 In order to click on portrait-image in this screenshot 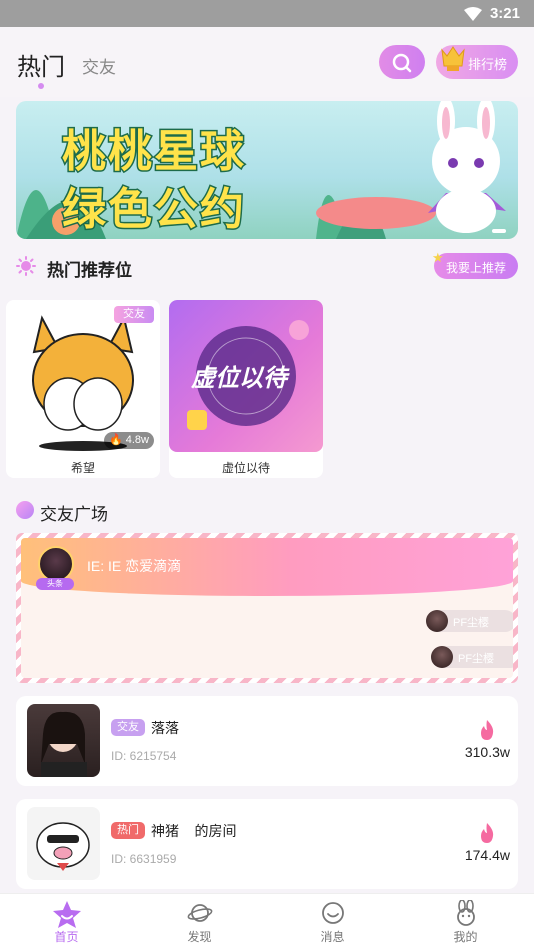, I will do `click(64, 744)`.